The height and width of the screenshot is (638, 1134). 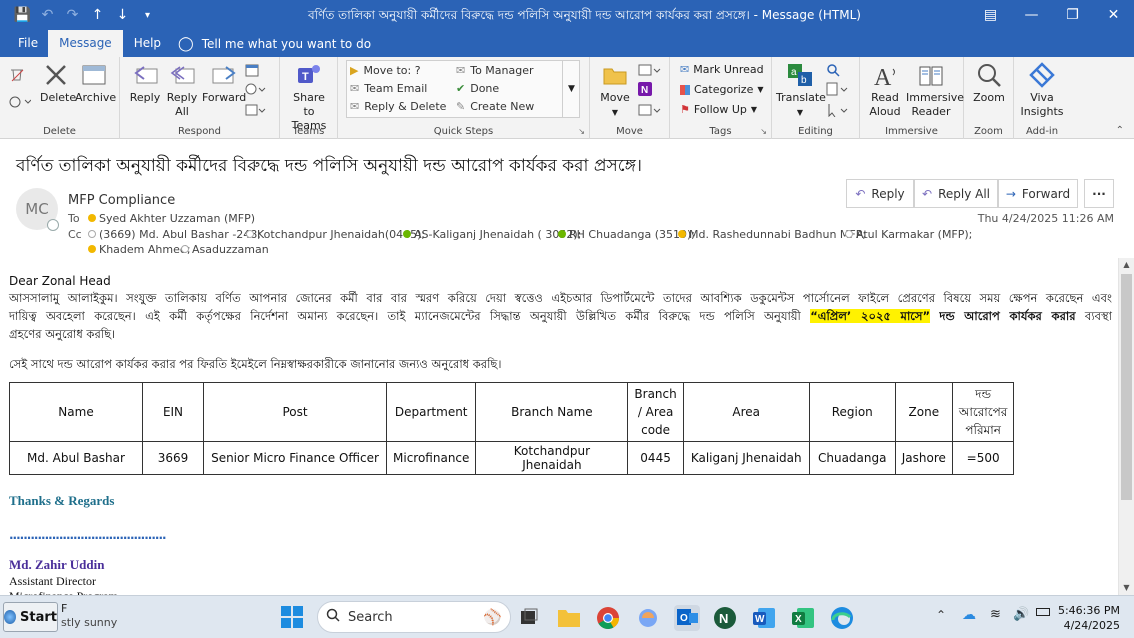 I want to click on windows-start-icon, so click(x=293, y=618).